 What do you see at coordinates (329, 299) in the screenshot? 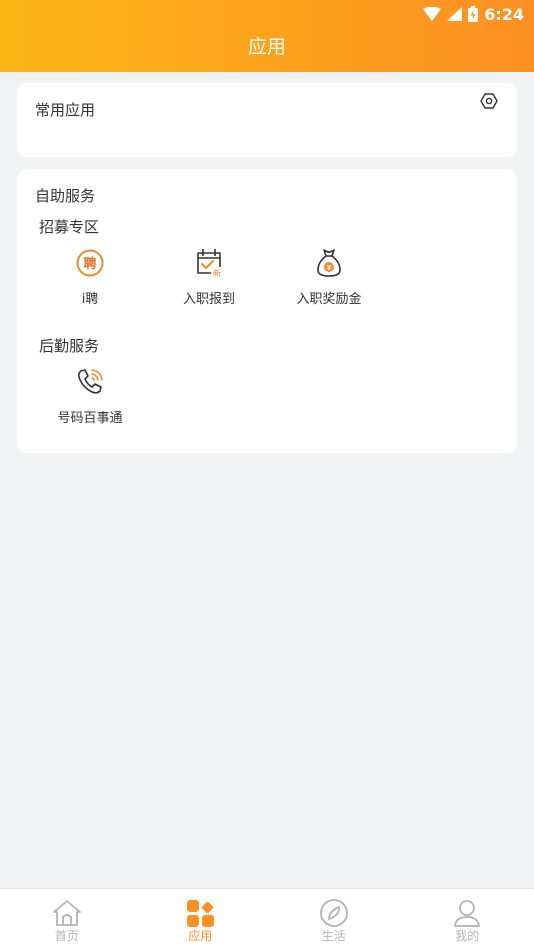
I see `app-label: 入职奖励金` at bounding box center [329, 299].